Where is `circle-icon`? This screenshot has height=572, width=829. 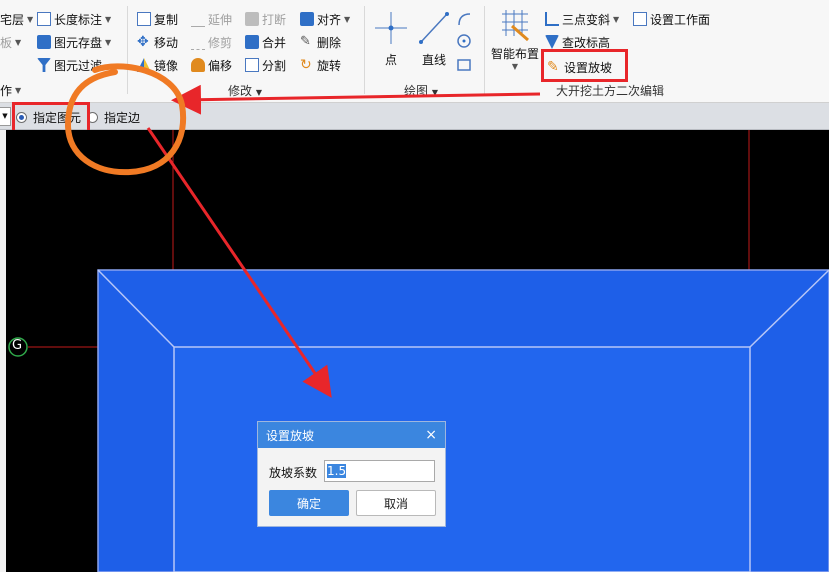
circle-icon is located at coordinates (464, 41).